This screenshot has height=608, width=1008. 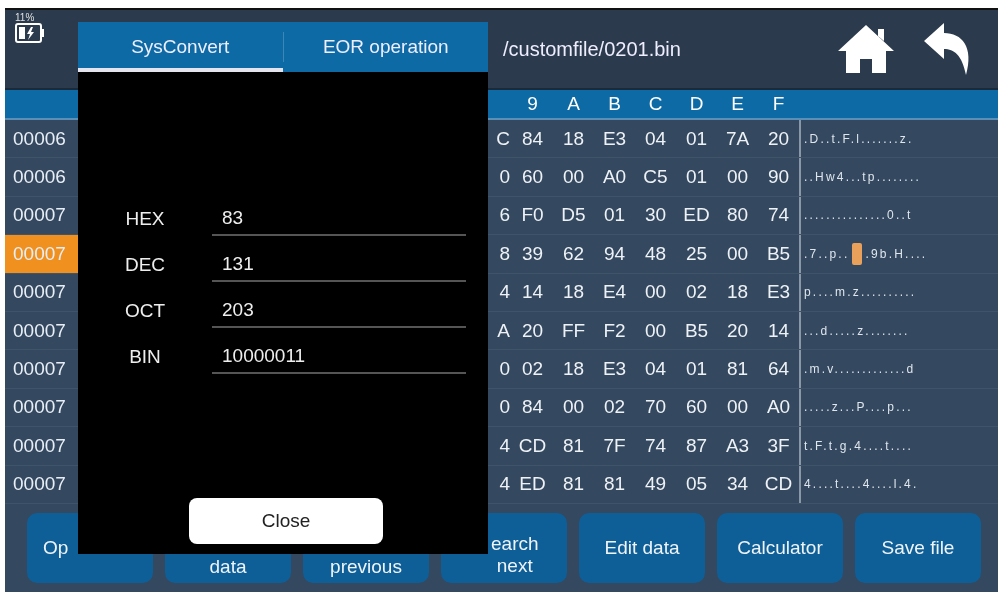 What do you see at coordinates (737, 215) in the screenshot?
I see `hex-cell-text: 80` at bounding box center [737, 215].